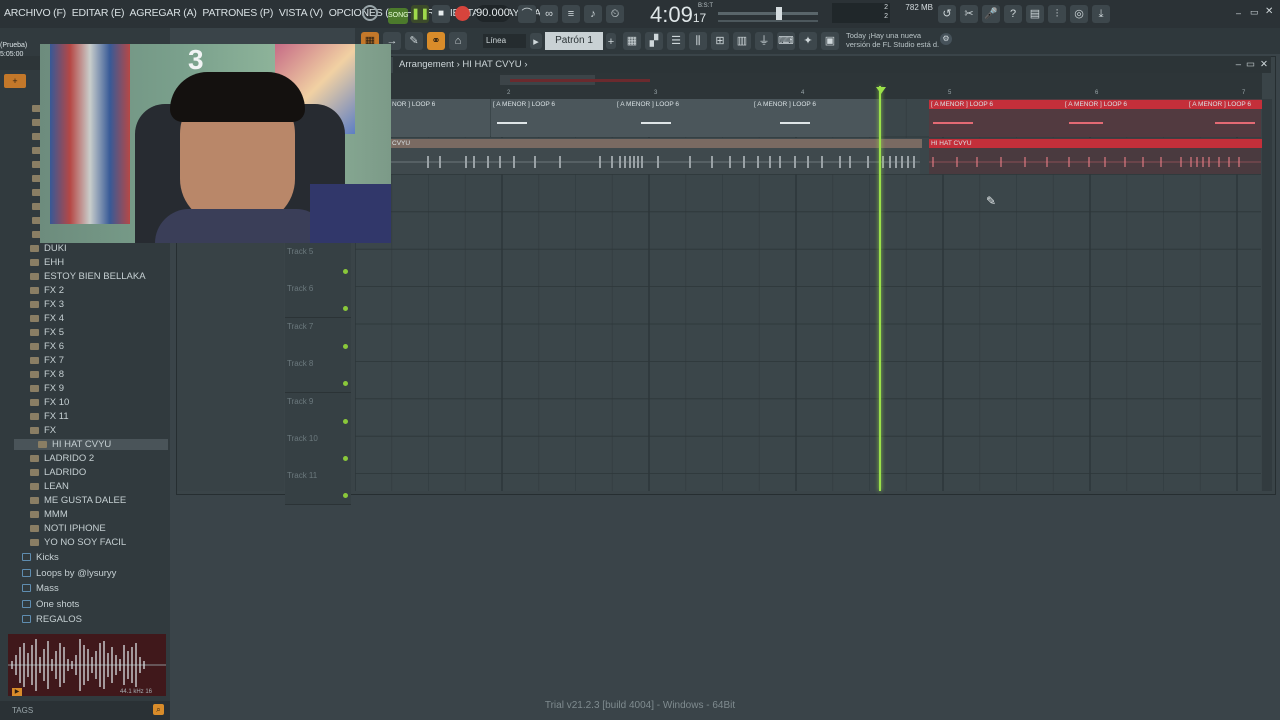 This screenshot has height=720, width=1280. I want to click on touch-keyboard-icon: ⌨, so click(786, 41).